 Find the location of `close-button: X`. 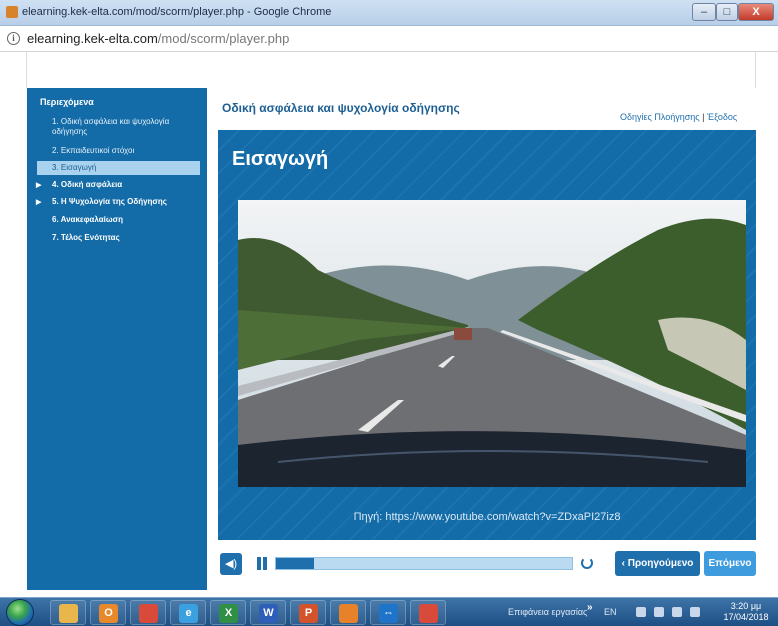

close-button: X is located at coordinates (756, 12).